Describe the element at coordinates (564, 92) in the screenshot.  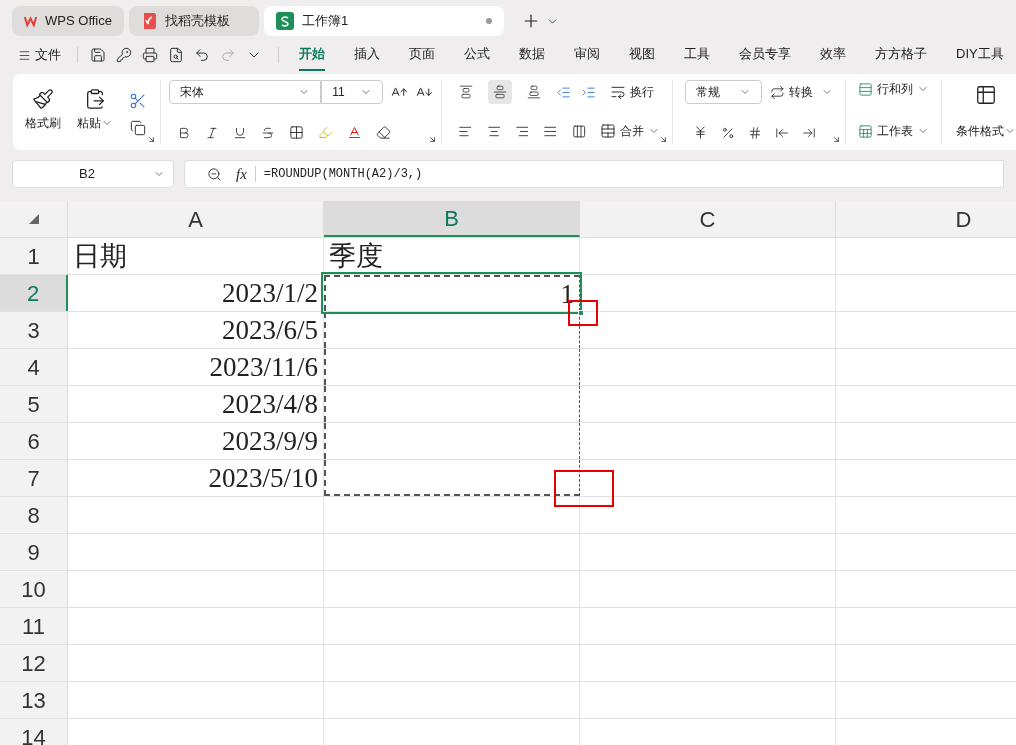
I see `decrease-indent-icon` at that location.